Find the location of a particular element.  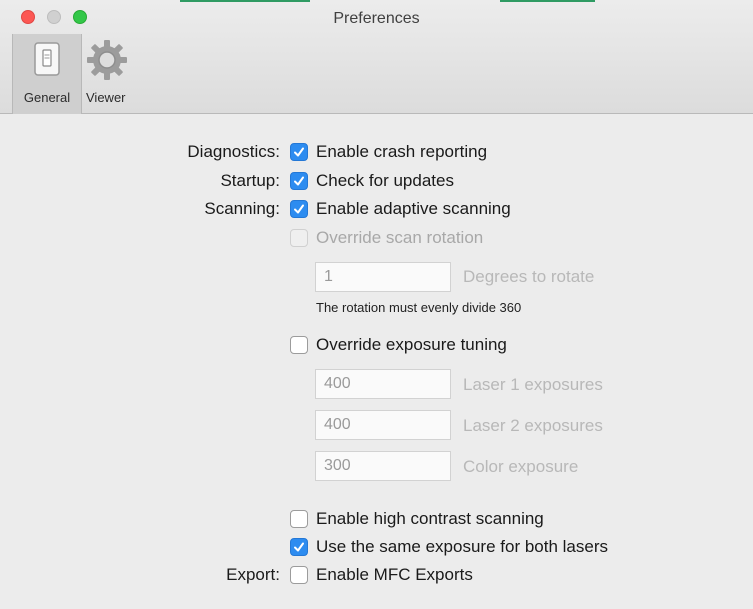

toolbar-tab-viewer: Viewer is located at coordinates (112, 74).